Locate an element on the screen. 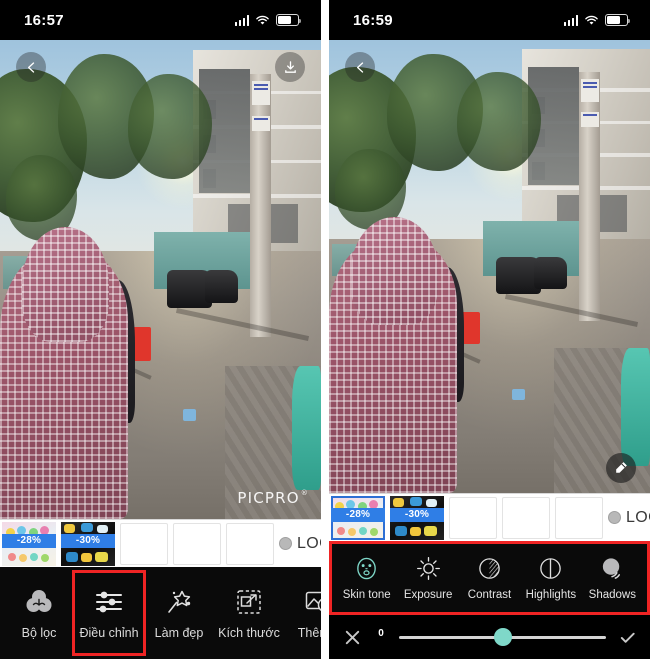  tool-label: Làm đẹp is located at coordinates (179, 632).